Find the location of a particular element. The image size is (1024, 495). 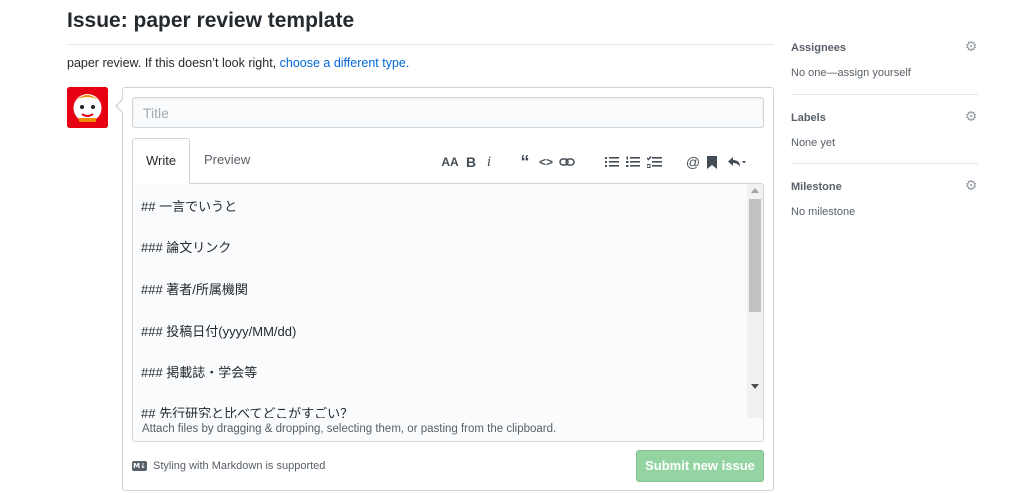

labels-value: None yet is located at coordinates (813, 143).